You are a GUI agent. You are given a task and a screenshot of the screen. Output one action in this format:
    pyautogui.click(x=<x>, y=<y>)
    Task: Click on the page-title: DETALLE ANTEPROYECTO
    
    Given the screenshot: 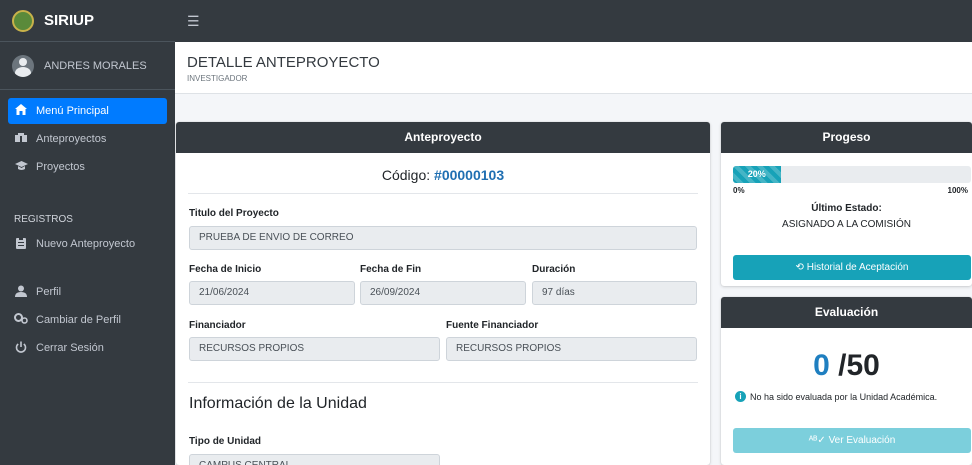 What is the action you would take?
    pyautogui.click(x=283, y=62)
    